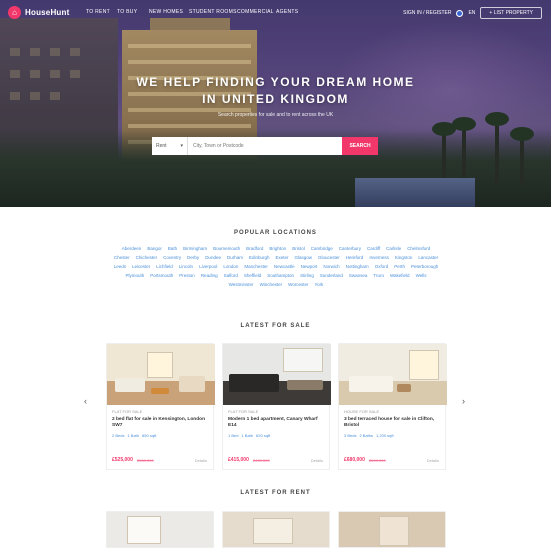 Image resolution: width=551 pixels, height=548 pixels. I want to click on listing-title: Modern 1 bed apartment, Canary Wharf E14, so click(276, 423).